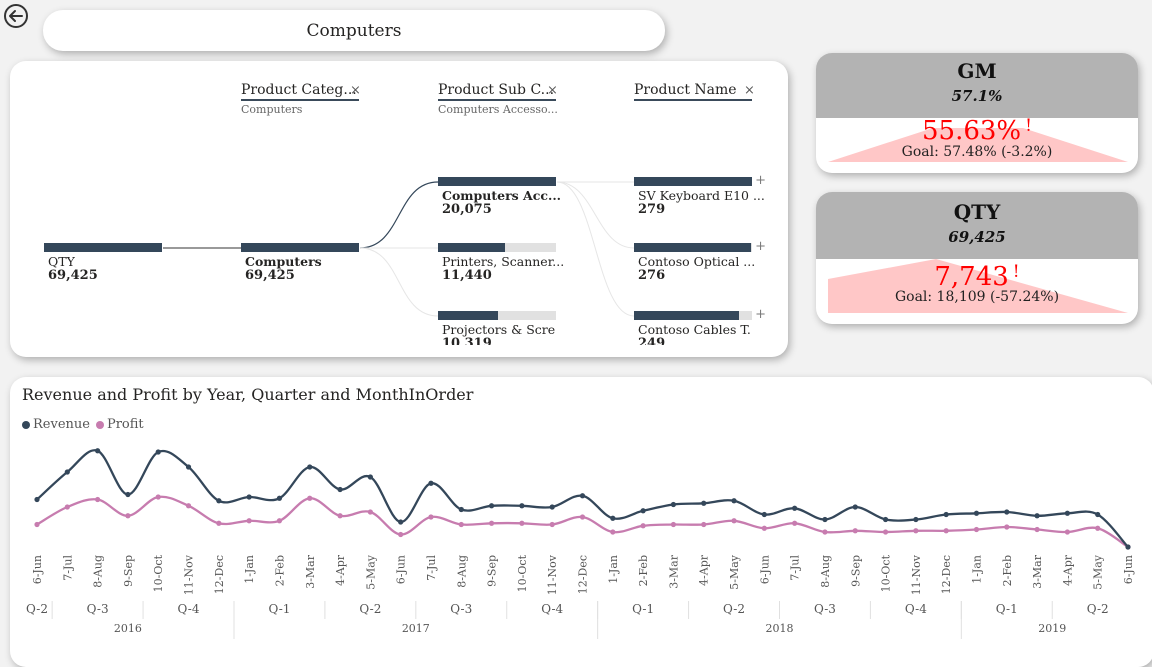 The width and height of the screenshot is (1152, 667). Describe the element at coordinates (16, 16) in the screenshot. I see `back-arrow-icon` at that location.